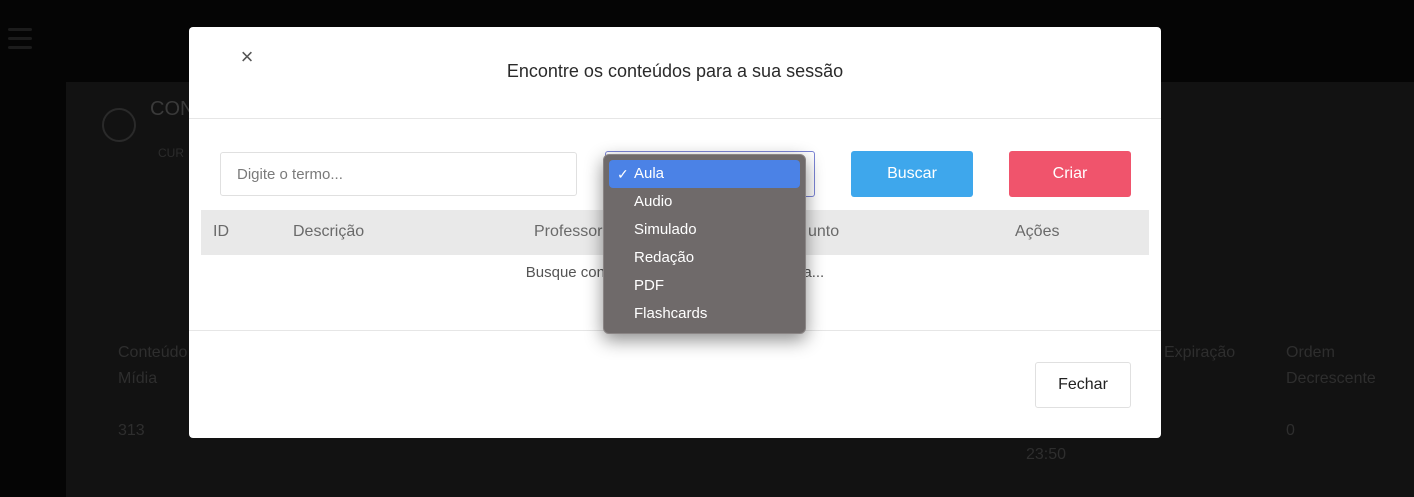 The image size is (1414, 497). What do you see at coordinates (568, 231) in the screenshot?
I see `column-header-professor: Professor` at bounding box center [568, 231].